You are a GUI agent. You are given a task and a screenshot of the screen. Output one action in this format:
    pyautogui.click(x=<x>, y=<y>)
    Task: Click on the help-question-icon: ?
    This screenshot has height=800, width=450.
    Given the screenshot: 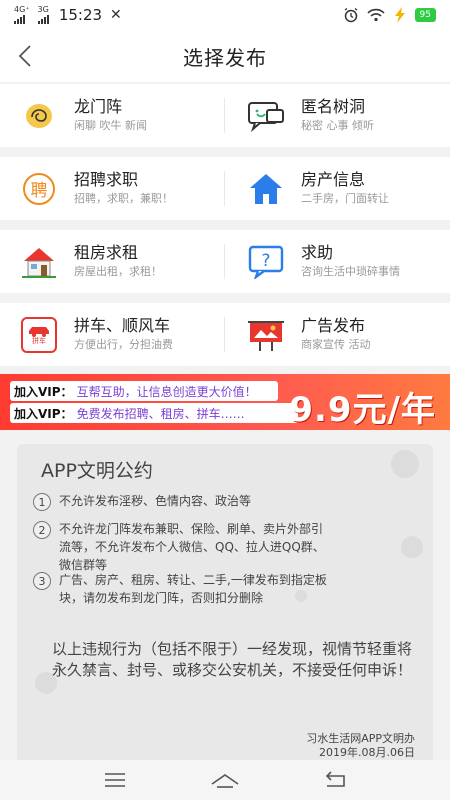 What is the action you would take?
    pyautogui.click(x=266, y=262)
    